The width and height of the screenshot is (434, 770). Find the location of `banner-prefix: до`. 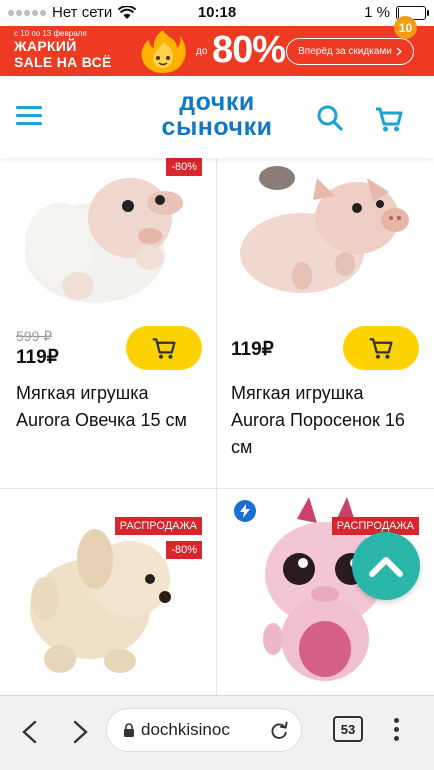

banner-prefix: до is located at coordinates (202, 51).